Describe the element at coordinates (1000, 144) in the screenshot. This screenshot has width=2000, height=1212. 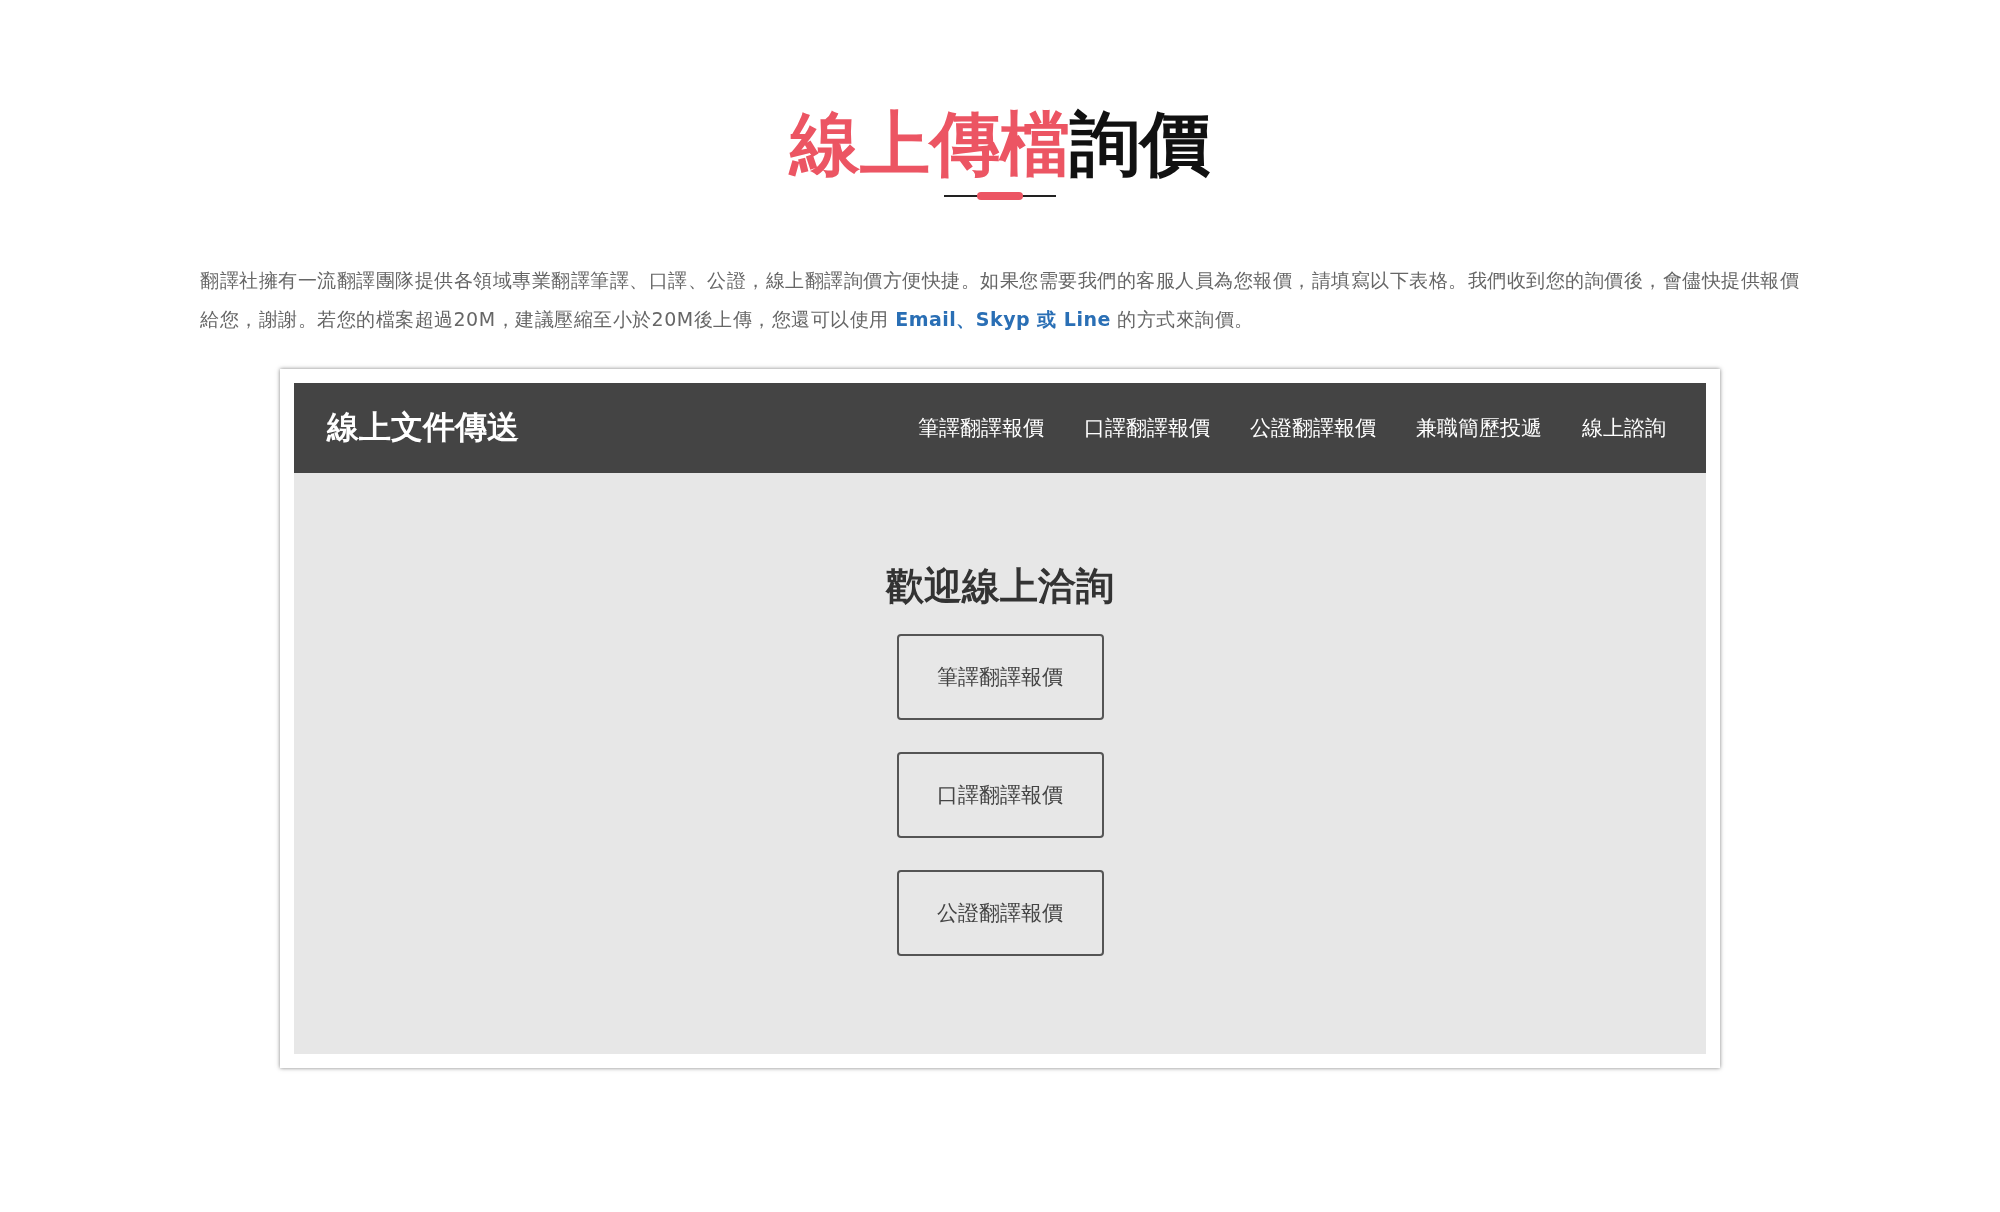
I see `page-title: 線上傳檔詢價` at that location.